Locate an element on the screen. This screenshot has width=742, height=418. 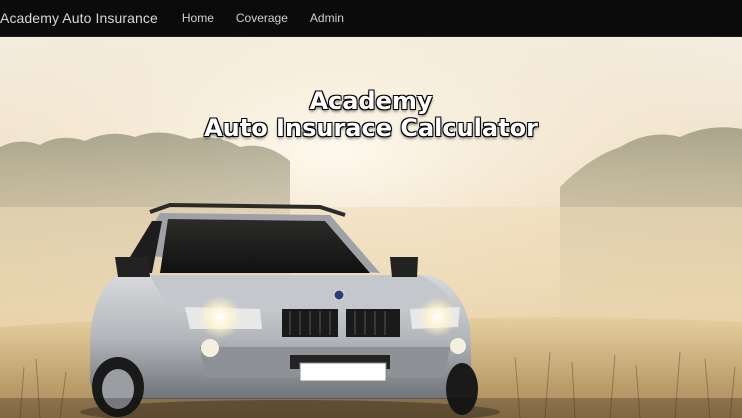
nav-link-admin: Admin is located at coordinates (327, 18).